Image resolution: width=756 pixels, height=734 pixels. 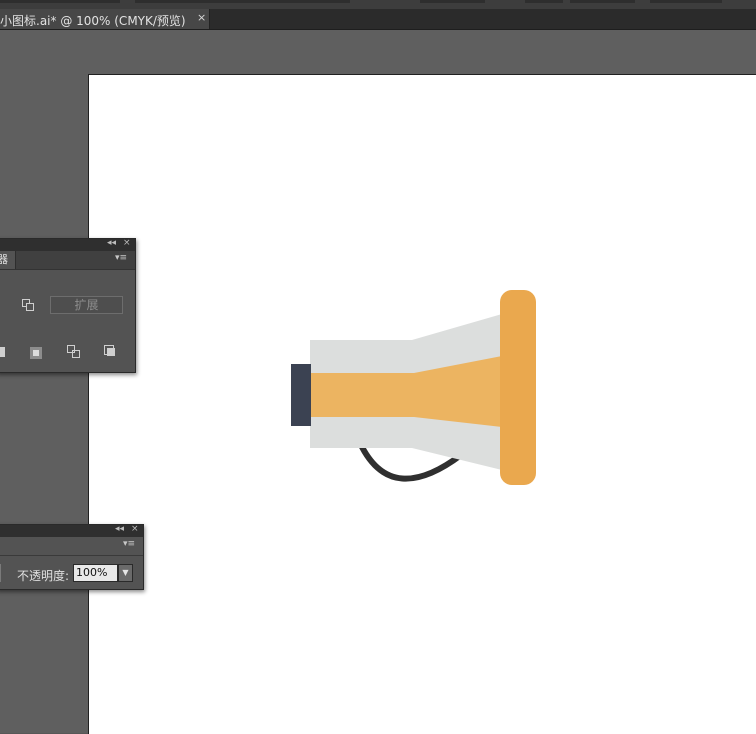 I want to click on panel-tab-row: 器 ▾≡, so click(x=67, y=260).